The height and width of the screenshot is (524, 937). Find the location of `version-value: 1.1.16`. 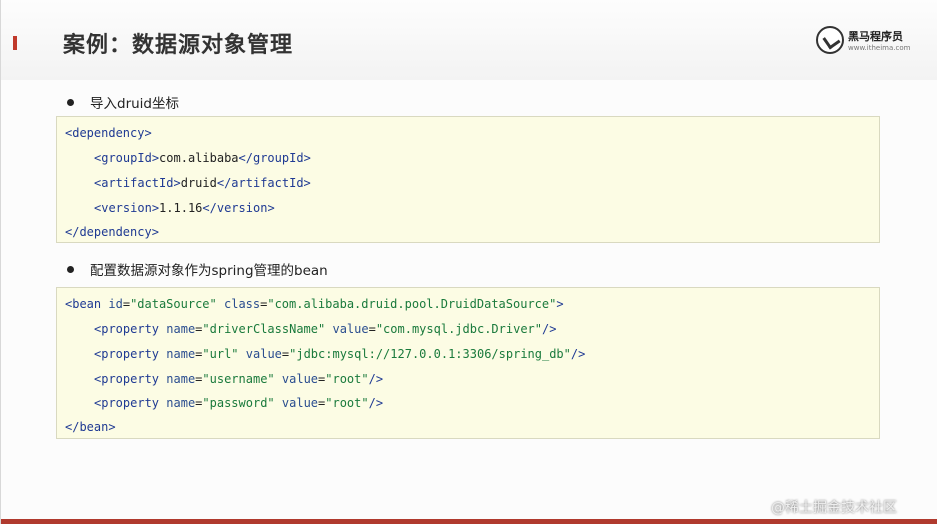

version-value: 1.1.16 is located at coordinates (181, 208).